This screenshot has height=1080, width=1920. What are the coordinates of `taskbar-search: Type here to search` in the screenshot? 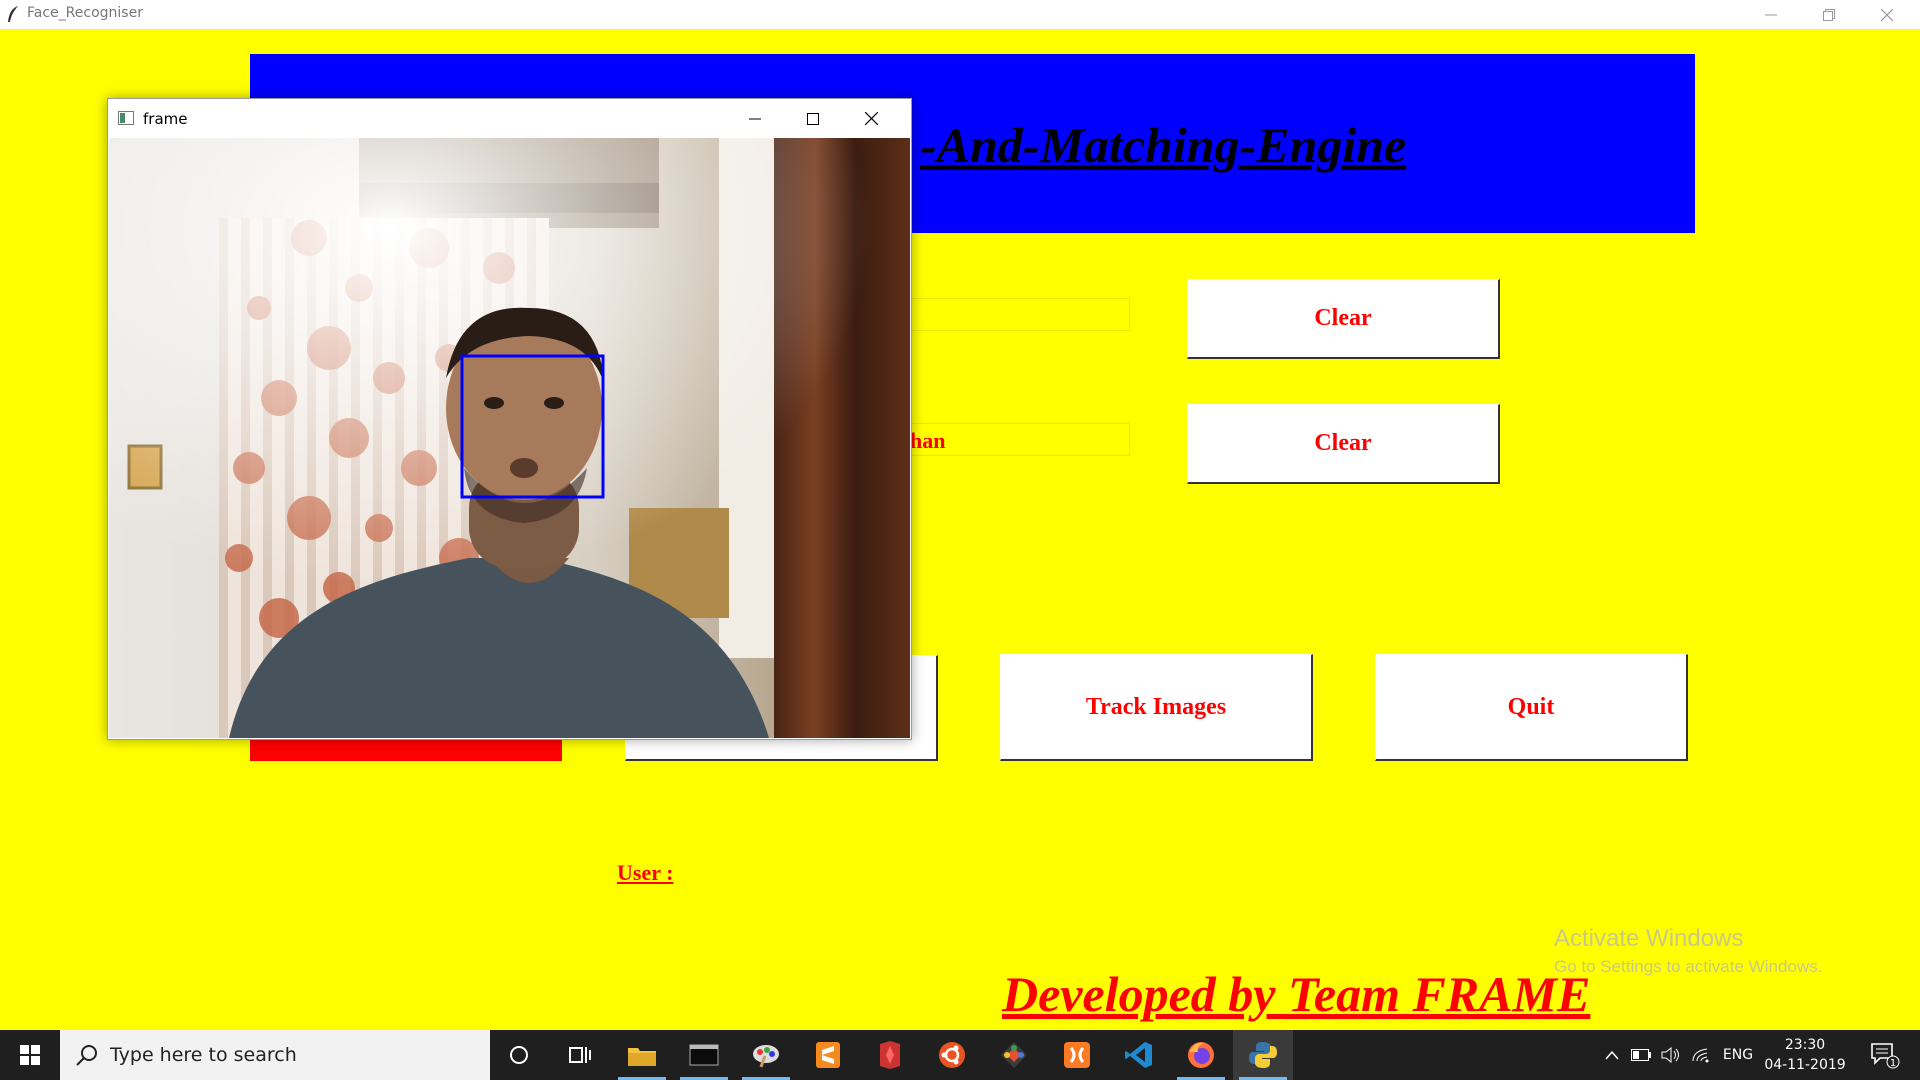 It's located at (275, 1055).